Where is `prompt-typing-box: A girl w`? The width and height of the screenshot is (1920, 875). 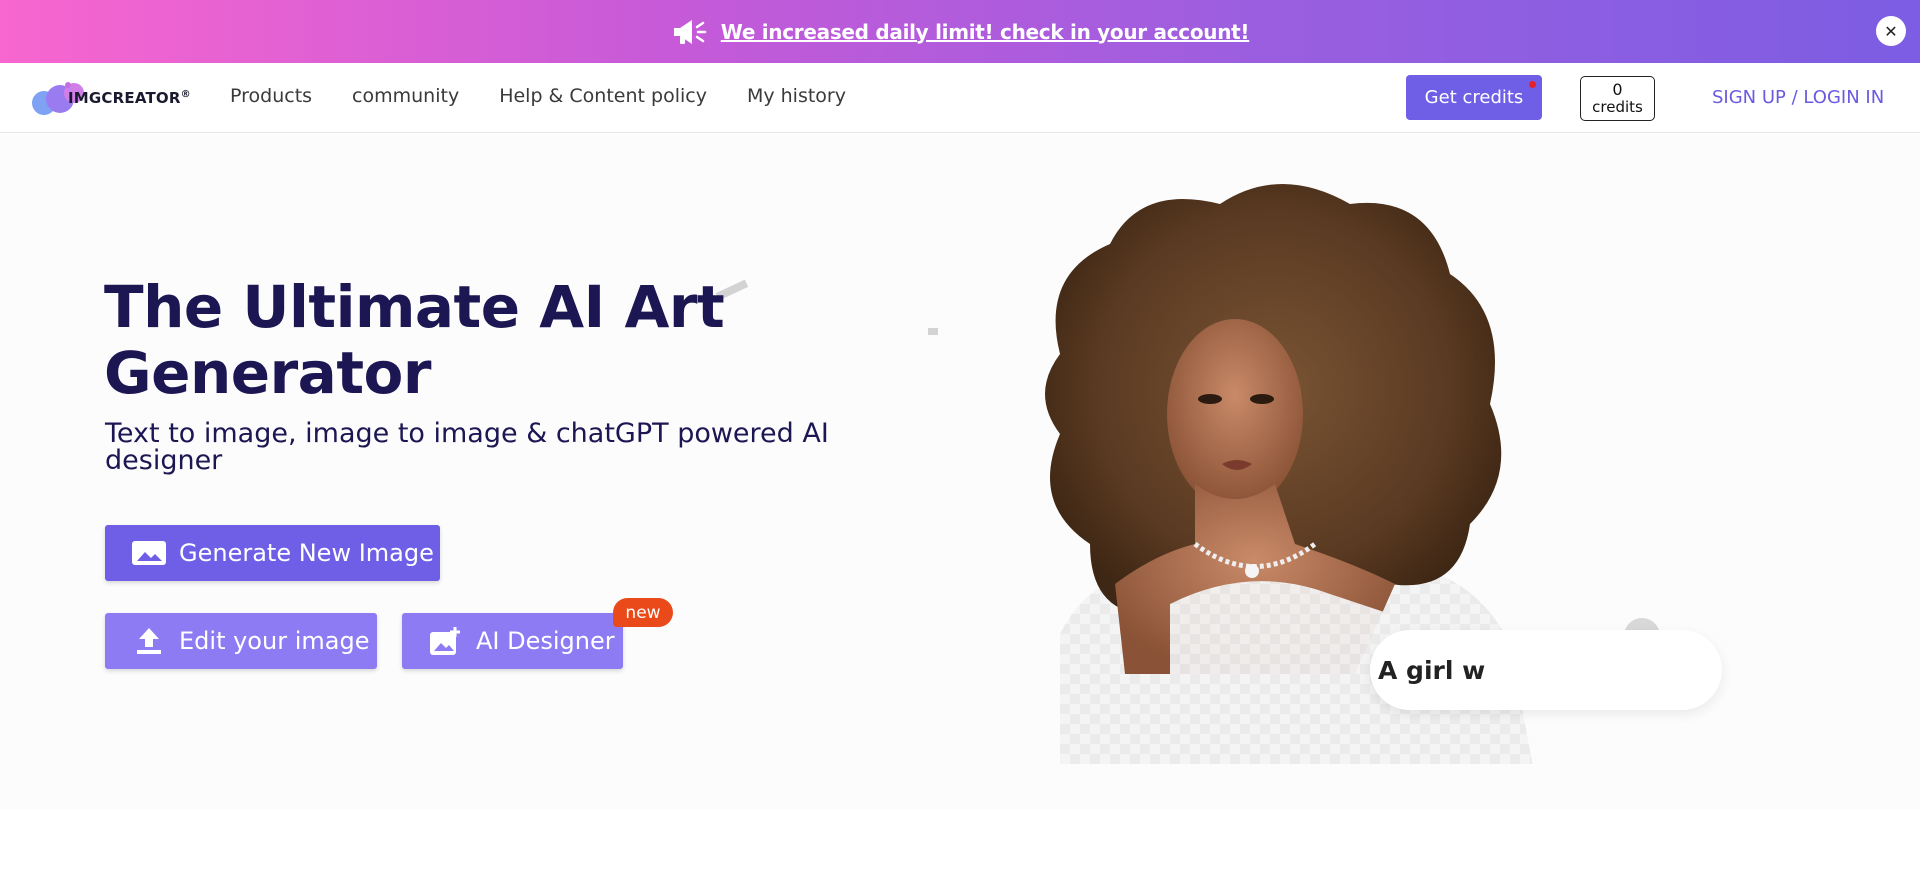 prompt-typing-box: A girl w is located at coordinates (1546, 670).